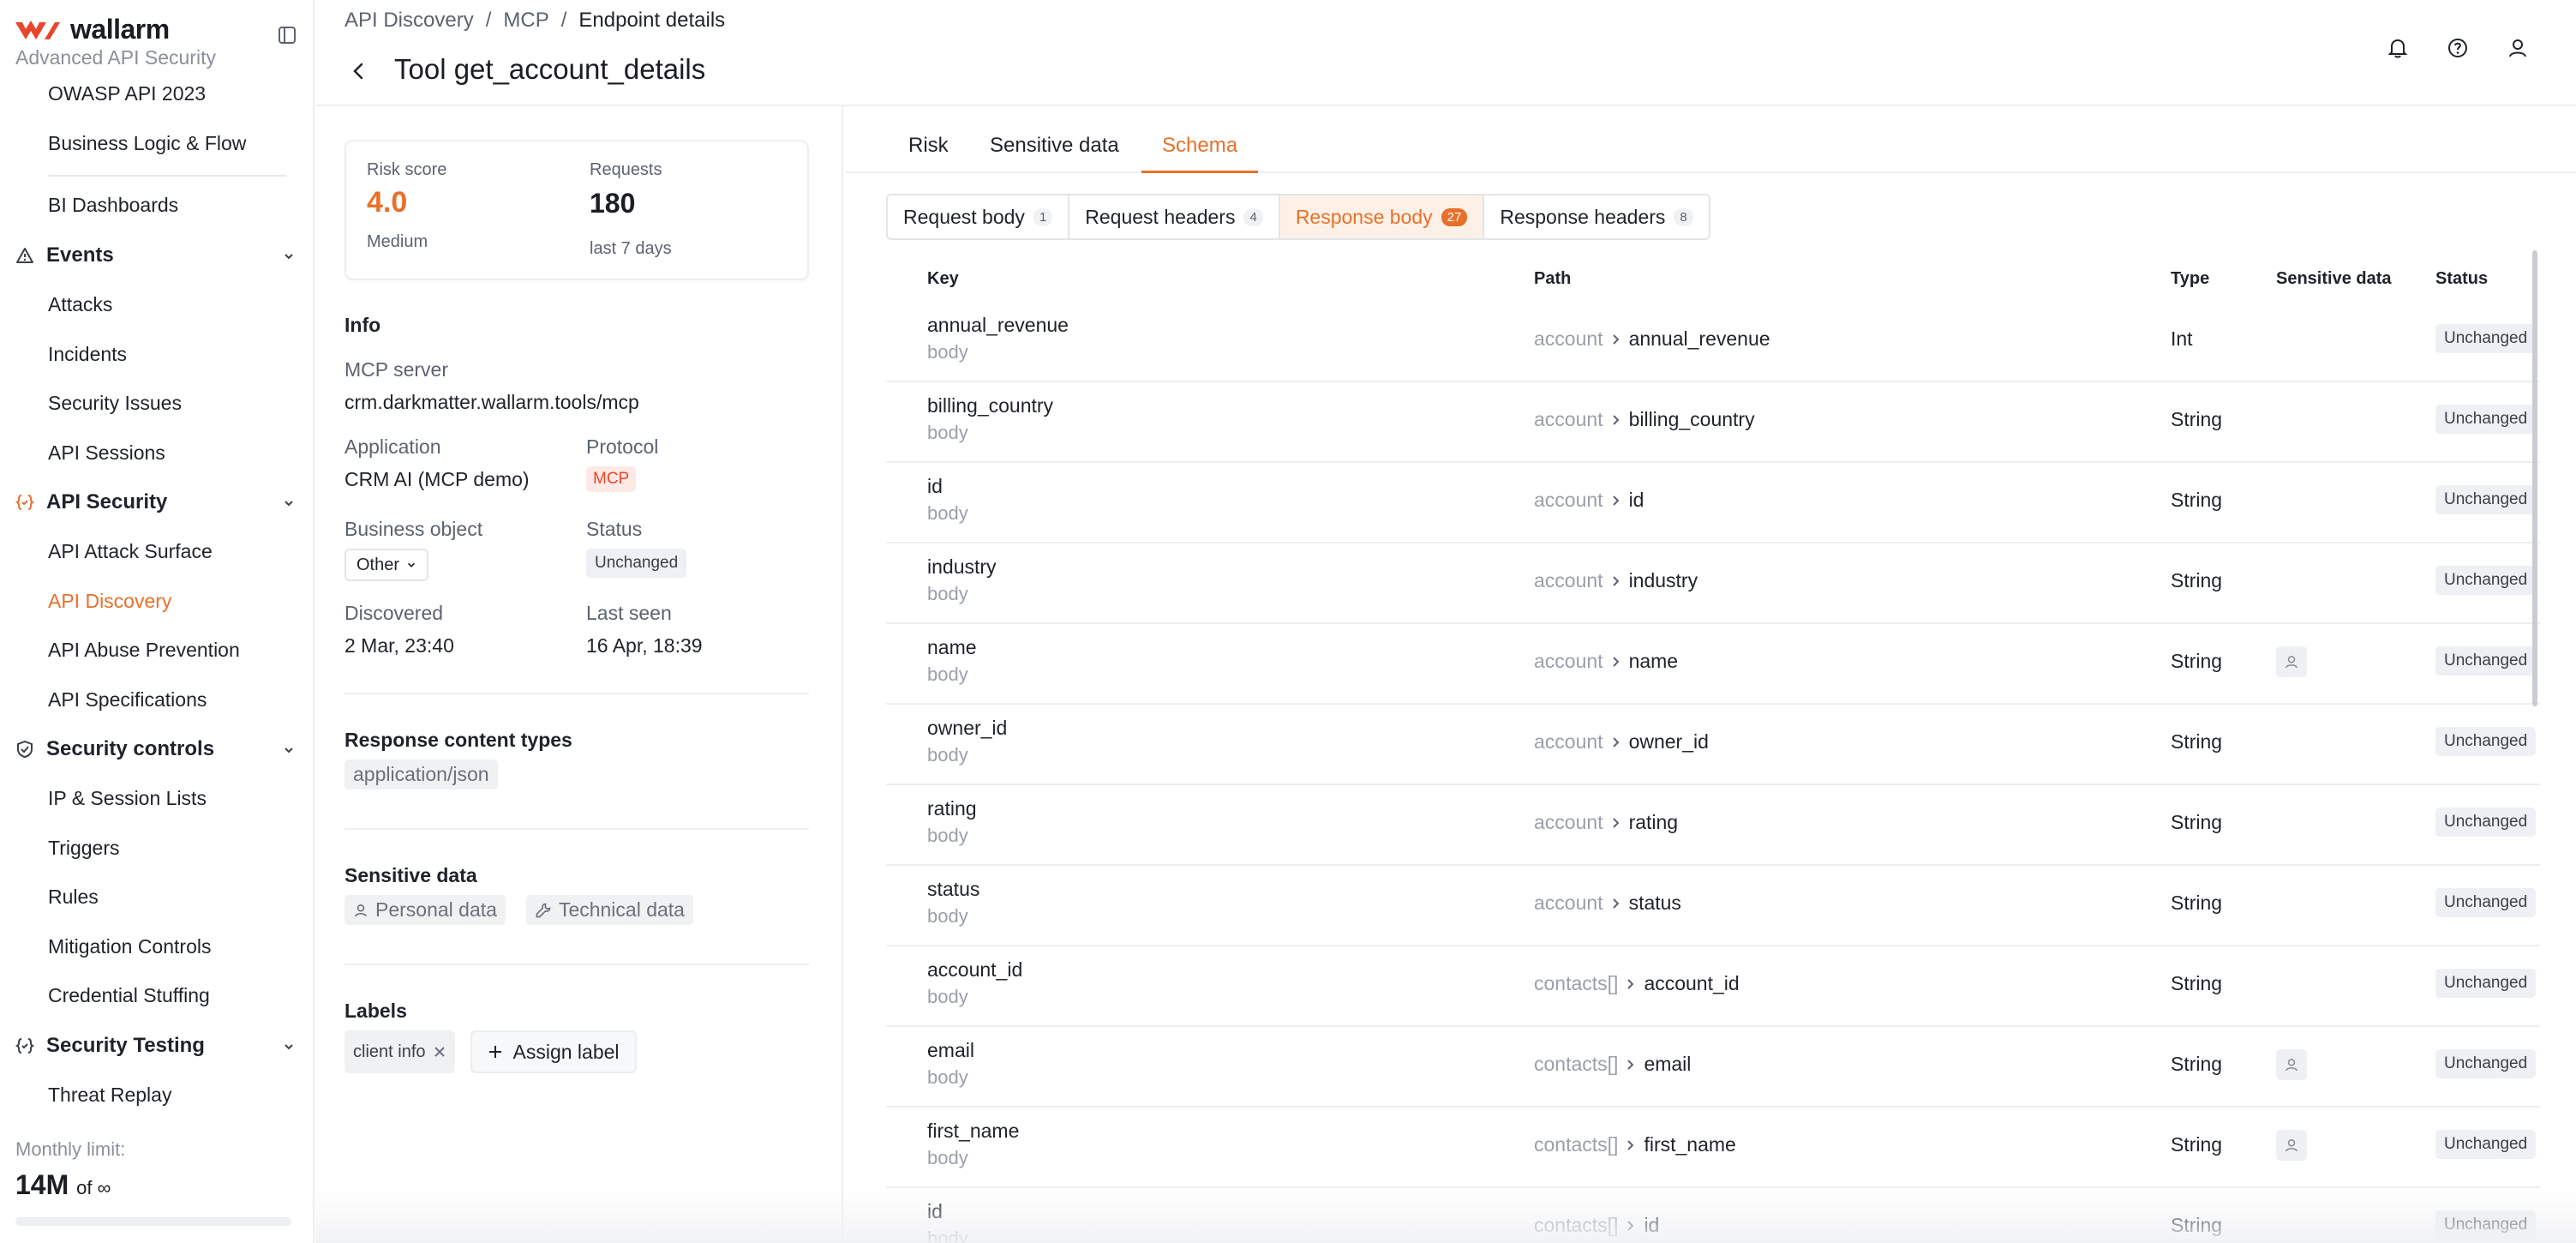  I want to click on tab-schema: Schema, so click(1199, 146).